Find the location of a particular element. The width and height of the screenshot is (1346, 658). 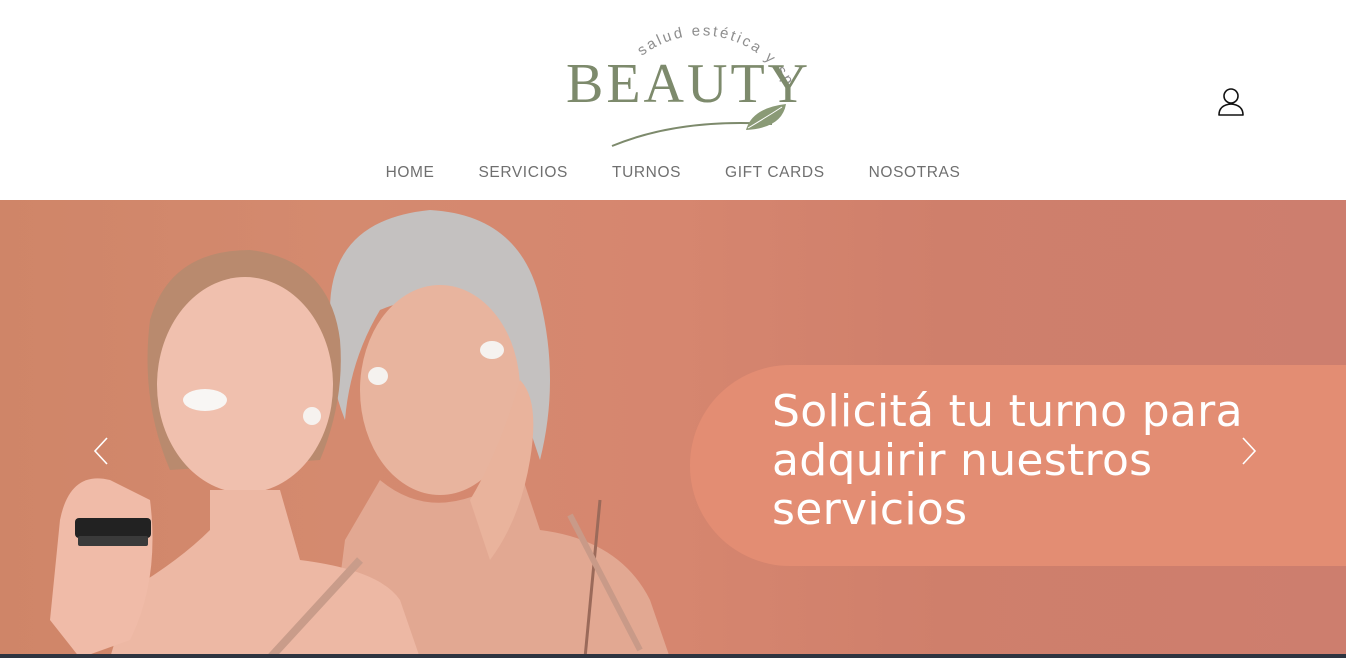

chevron-left-icon is located at coordinates (100, 451).